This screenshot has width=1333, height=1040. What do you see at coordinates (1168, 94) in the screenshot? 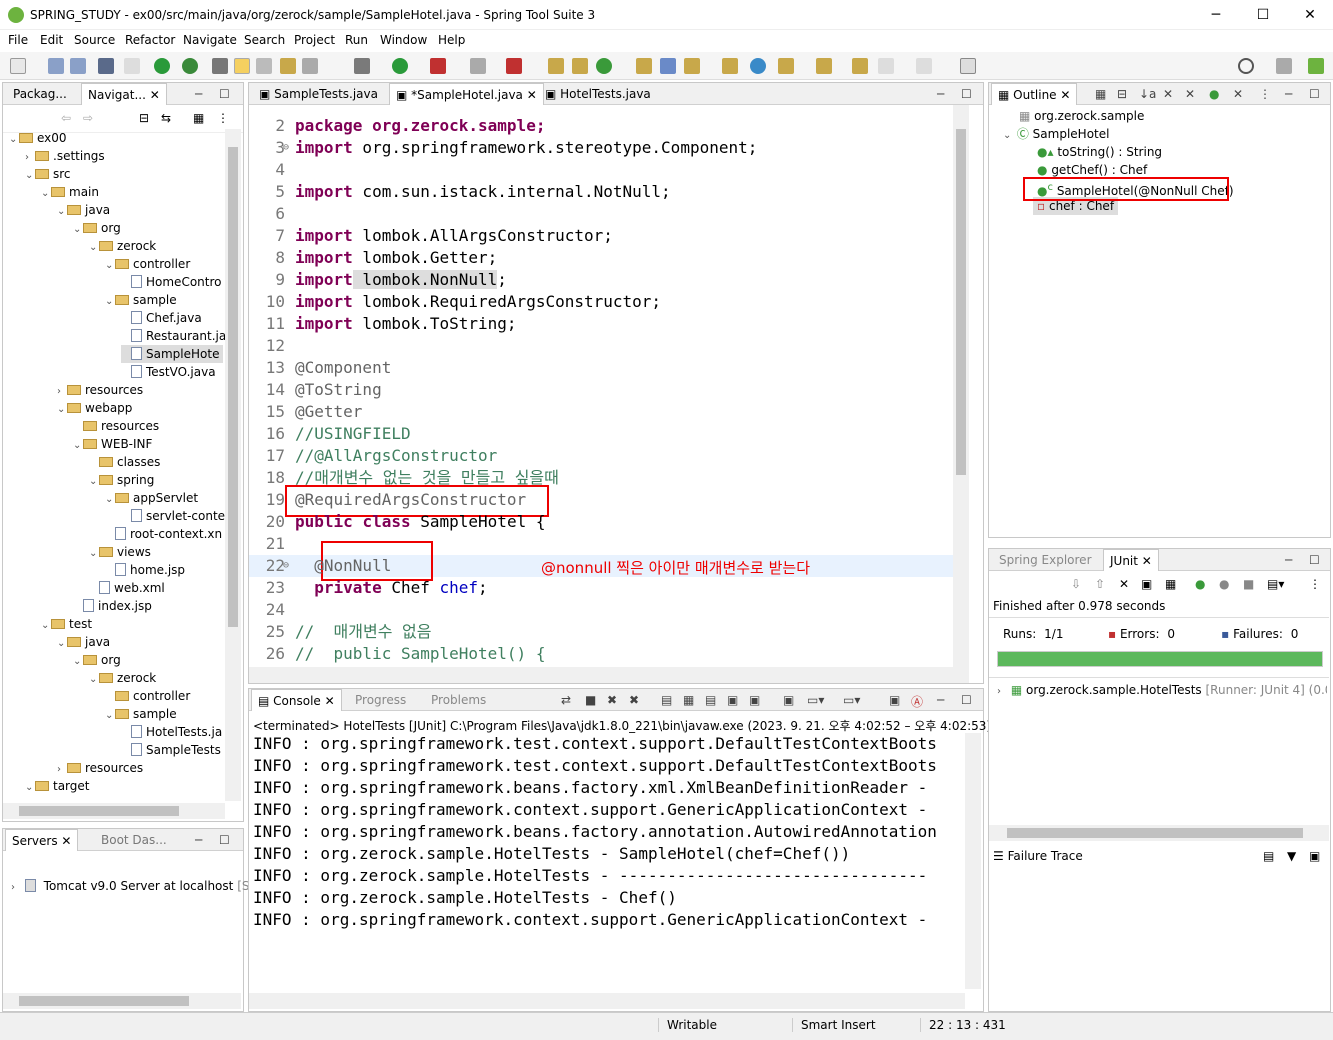
I see `hide-fields-icon: ✕` at bounding box center [1168, 94].